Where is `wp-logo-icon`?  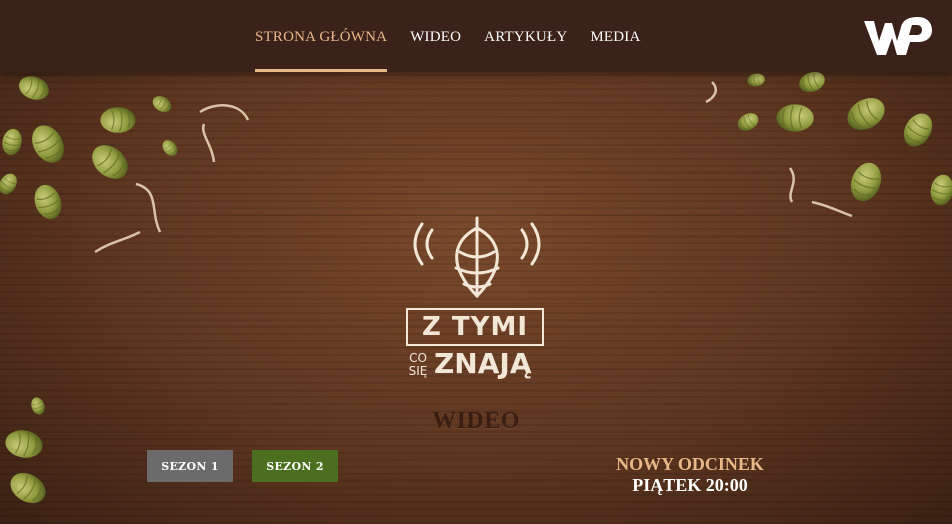
wp-logo-icon is located at coordinates (898, 36).